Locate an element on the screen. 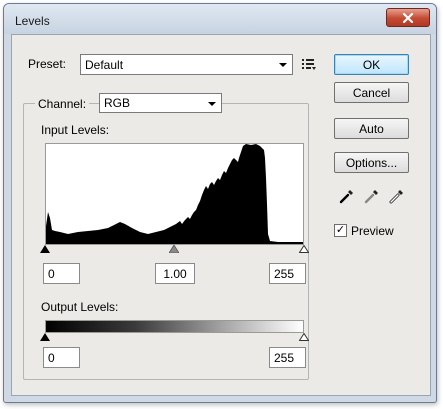 The width and height of the screenshot is (443, 409). input-gamma-field: 1.00 is located at coordinates (175, 273).